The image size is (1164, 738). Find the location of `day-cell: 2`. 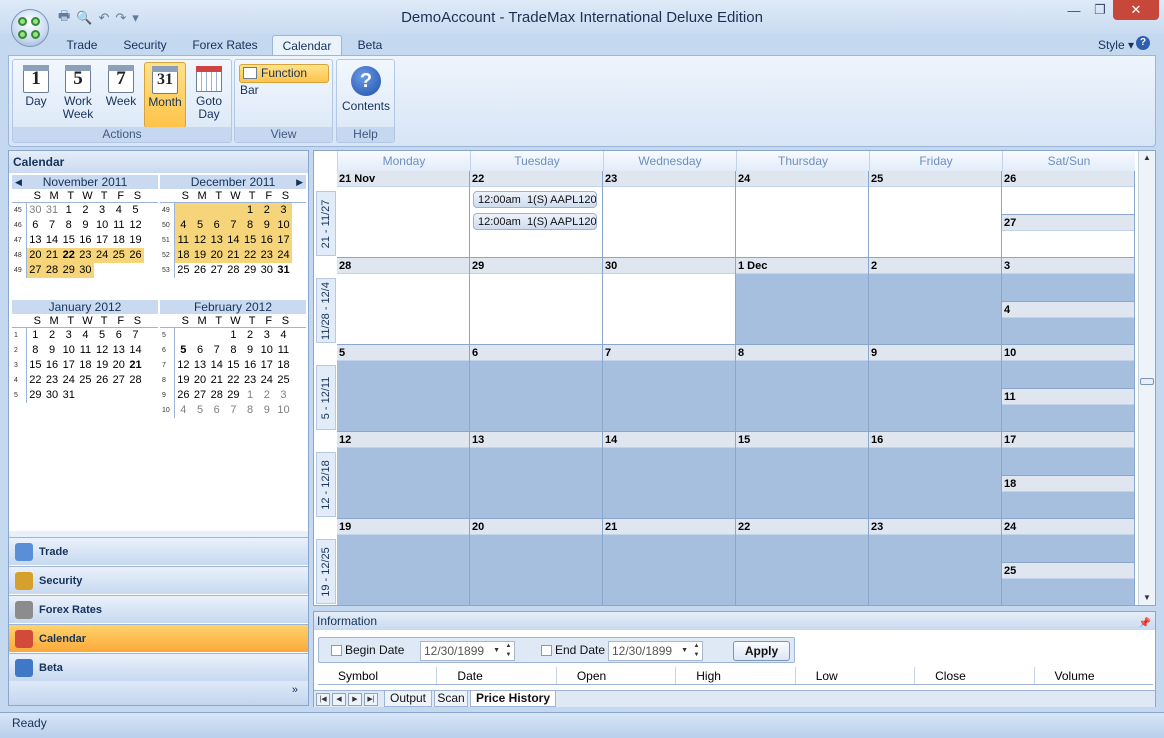

day-cell: 2 is located at coordinates (935, 301).